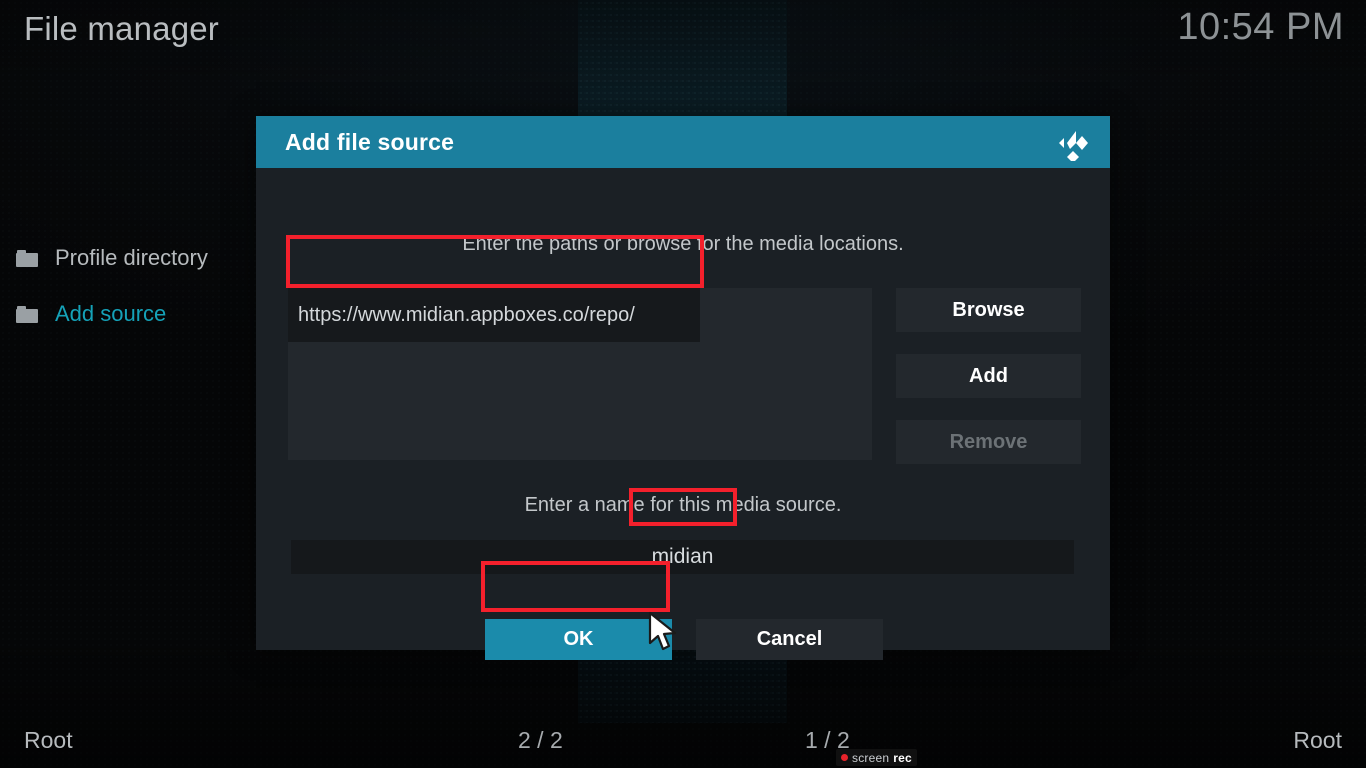 Image resolution: width=1366 pixels, height=768 pixels. I want to click on screenrec-watermark: screen rec, so click(876, 757).